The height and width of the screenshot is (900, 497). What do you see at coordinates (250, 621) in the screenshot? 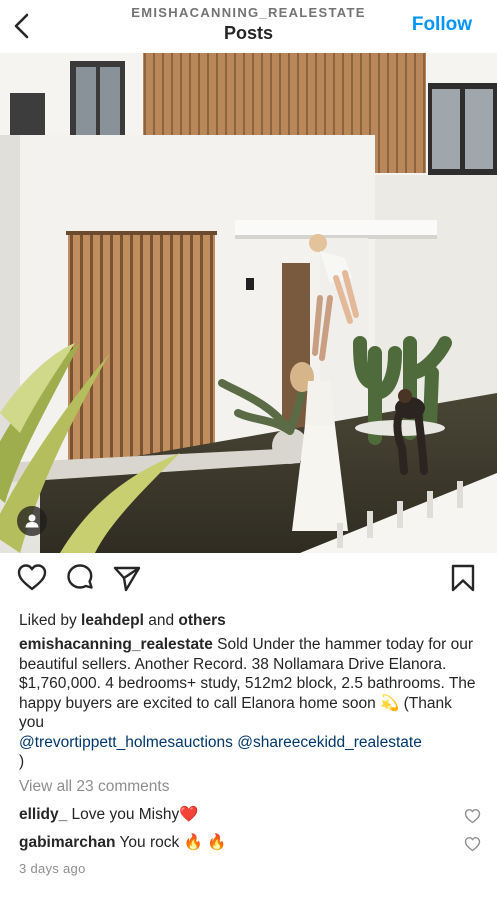
I see `likes-summary: Liked by leahdepl and others` at bounding box center [250, 621].